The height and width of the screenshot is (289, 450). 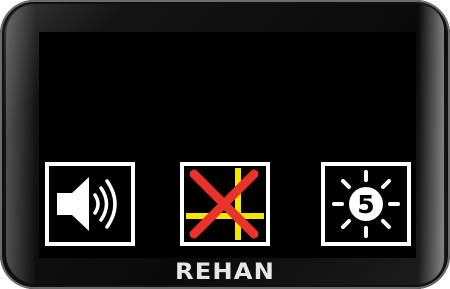 I want to click on brightness-level: 5, so click(x=365, y=204).